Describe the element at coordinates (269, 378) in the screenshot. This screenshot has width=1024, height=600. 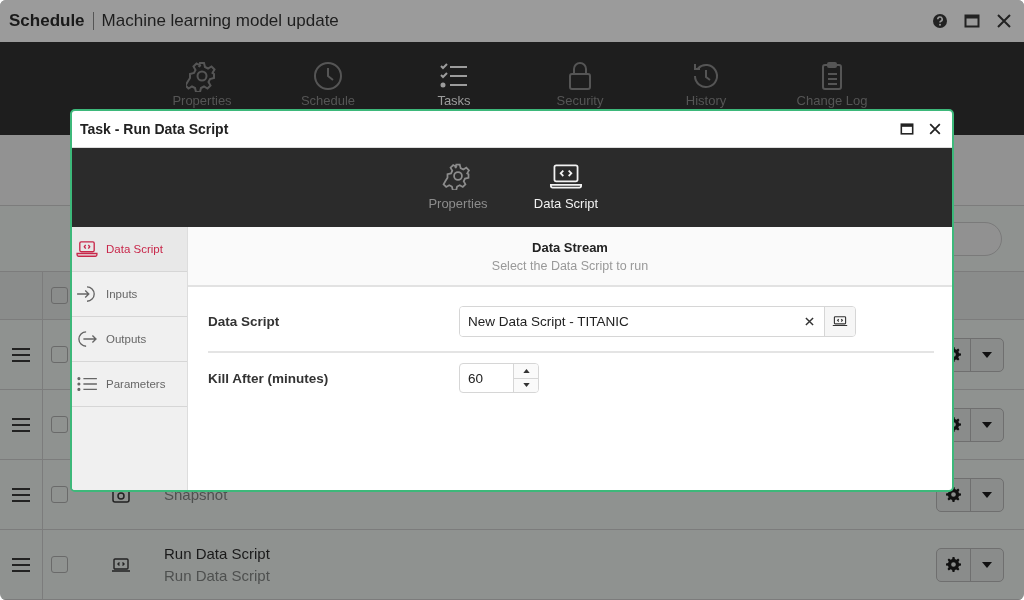
I see `field-label: Kill After (minutes)` at that location.